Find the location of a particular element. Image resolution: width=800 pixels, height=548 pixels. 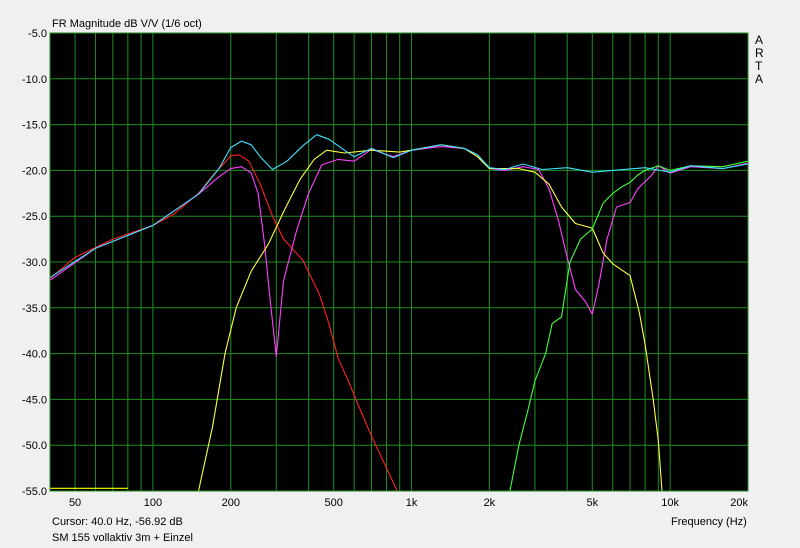

y-tick-label: -15.0 is located at coordinates (34, 126).